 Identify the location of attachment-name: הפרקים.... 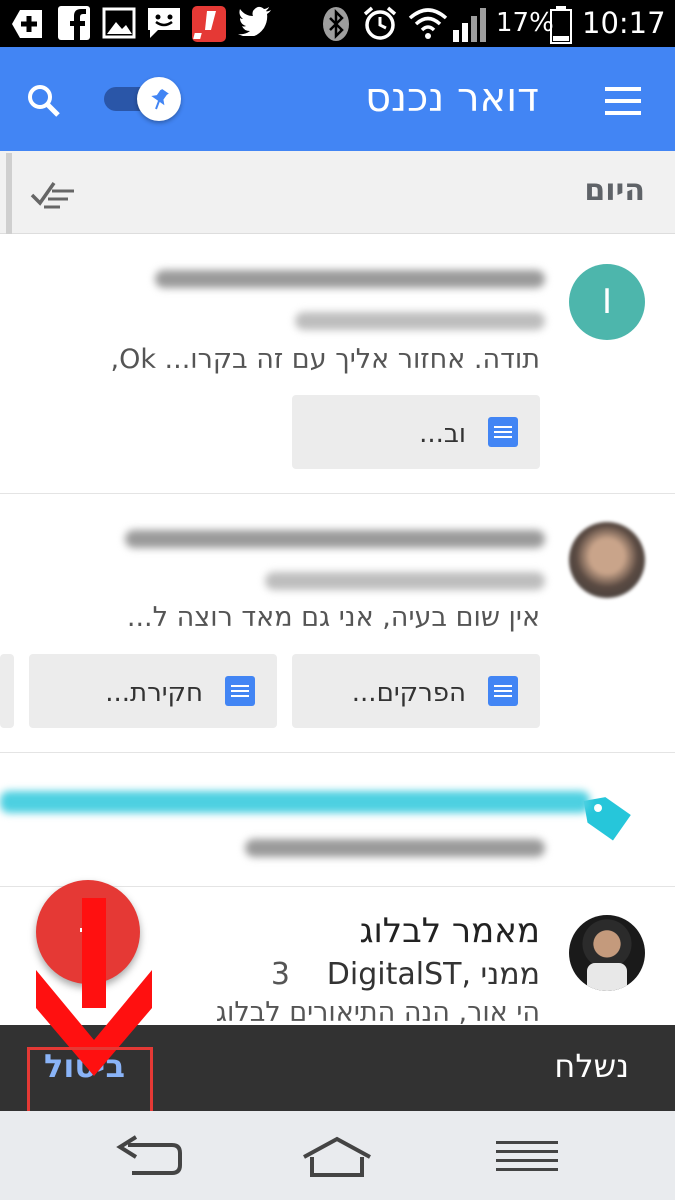
(408, 693).